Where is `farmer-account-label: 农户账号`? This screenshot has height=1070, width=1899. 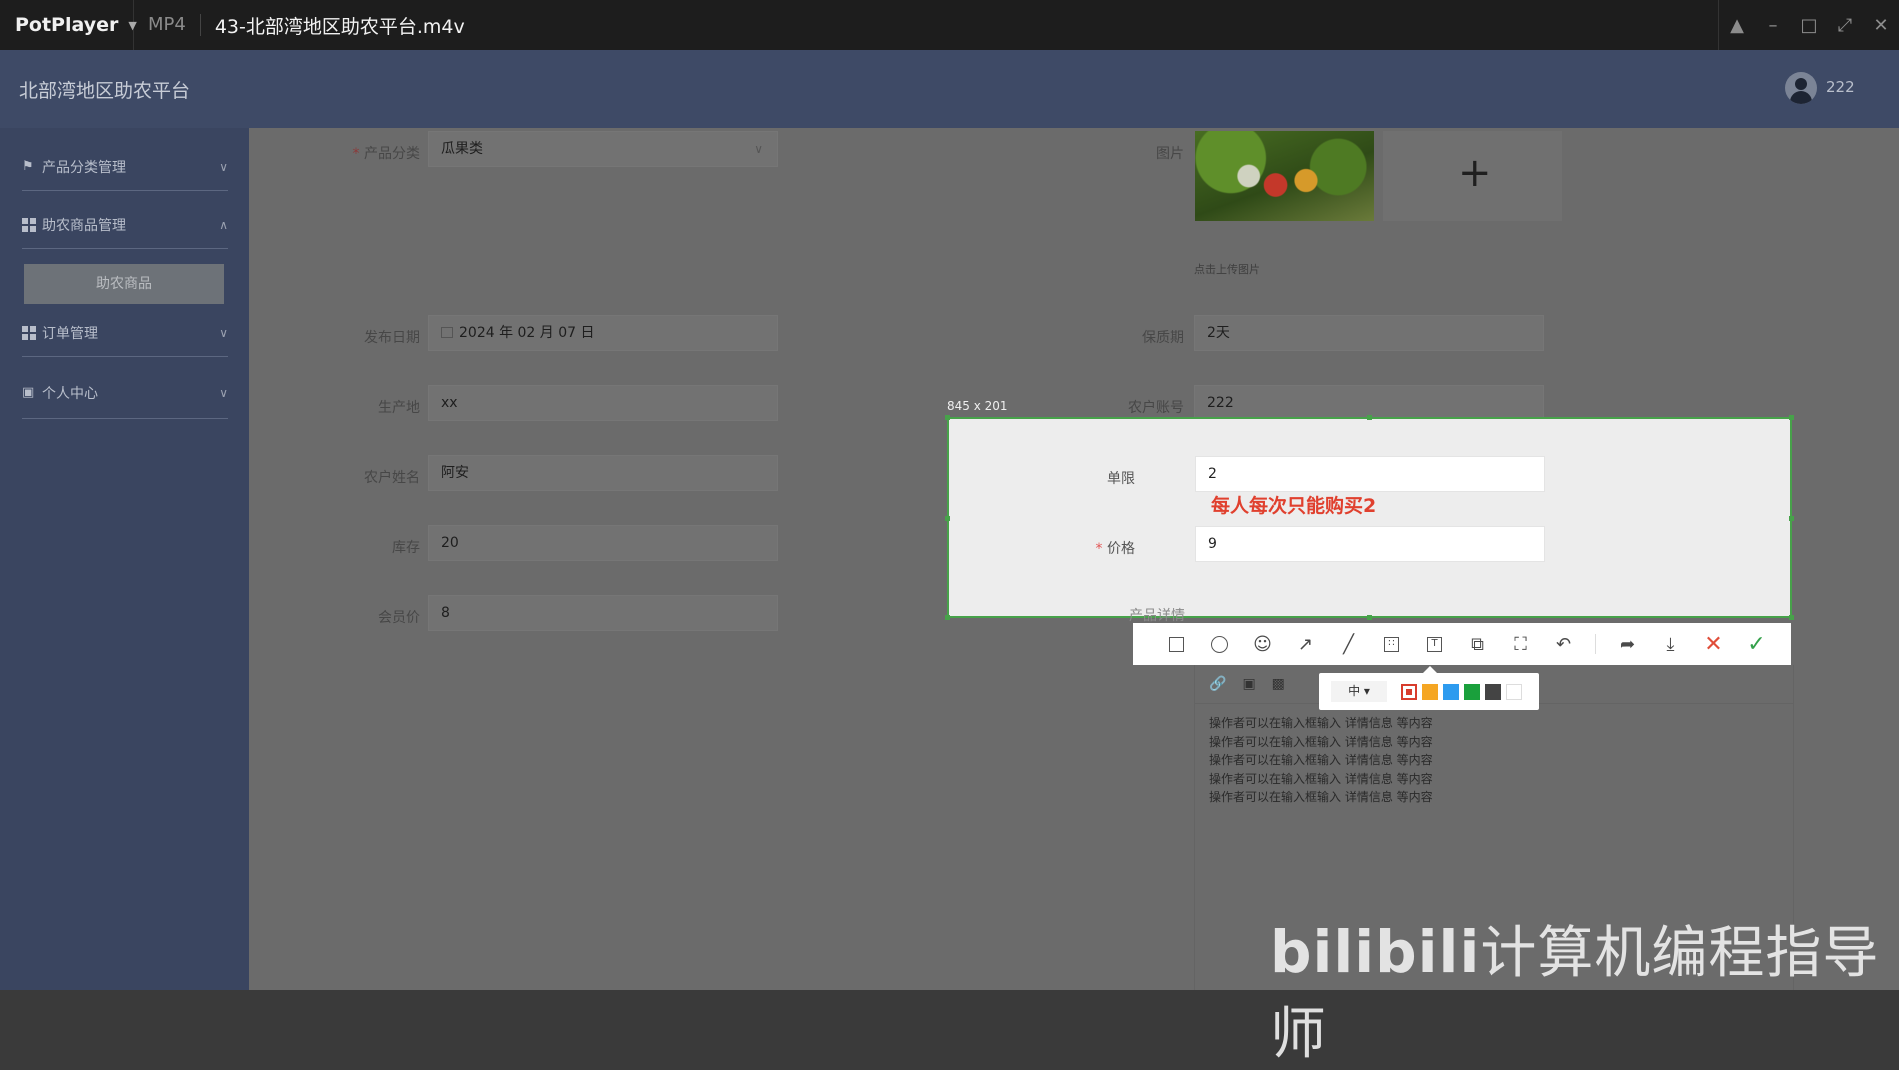 farmer-account-label: 农户账号 is located at coordinates (1156, 408).